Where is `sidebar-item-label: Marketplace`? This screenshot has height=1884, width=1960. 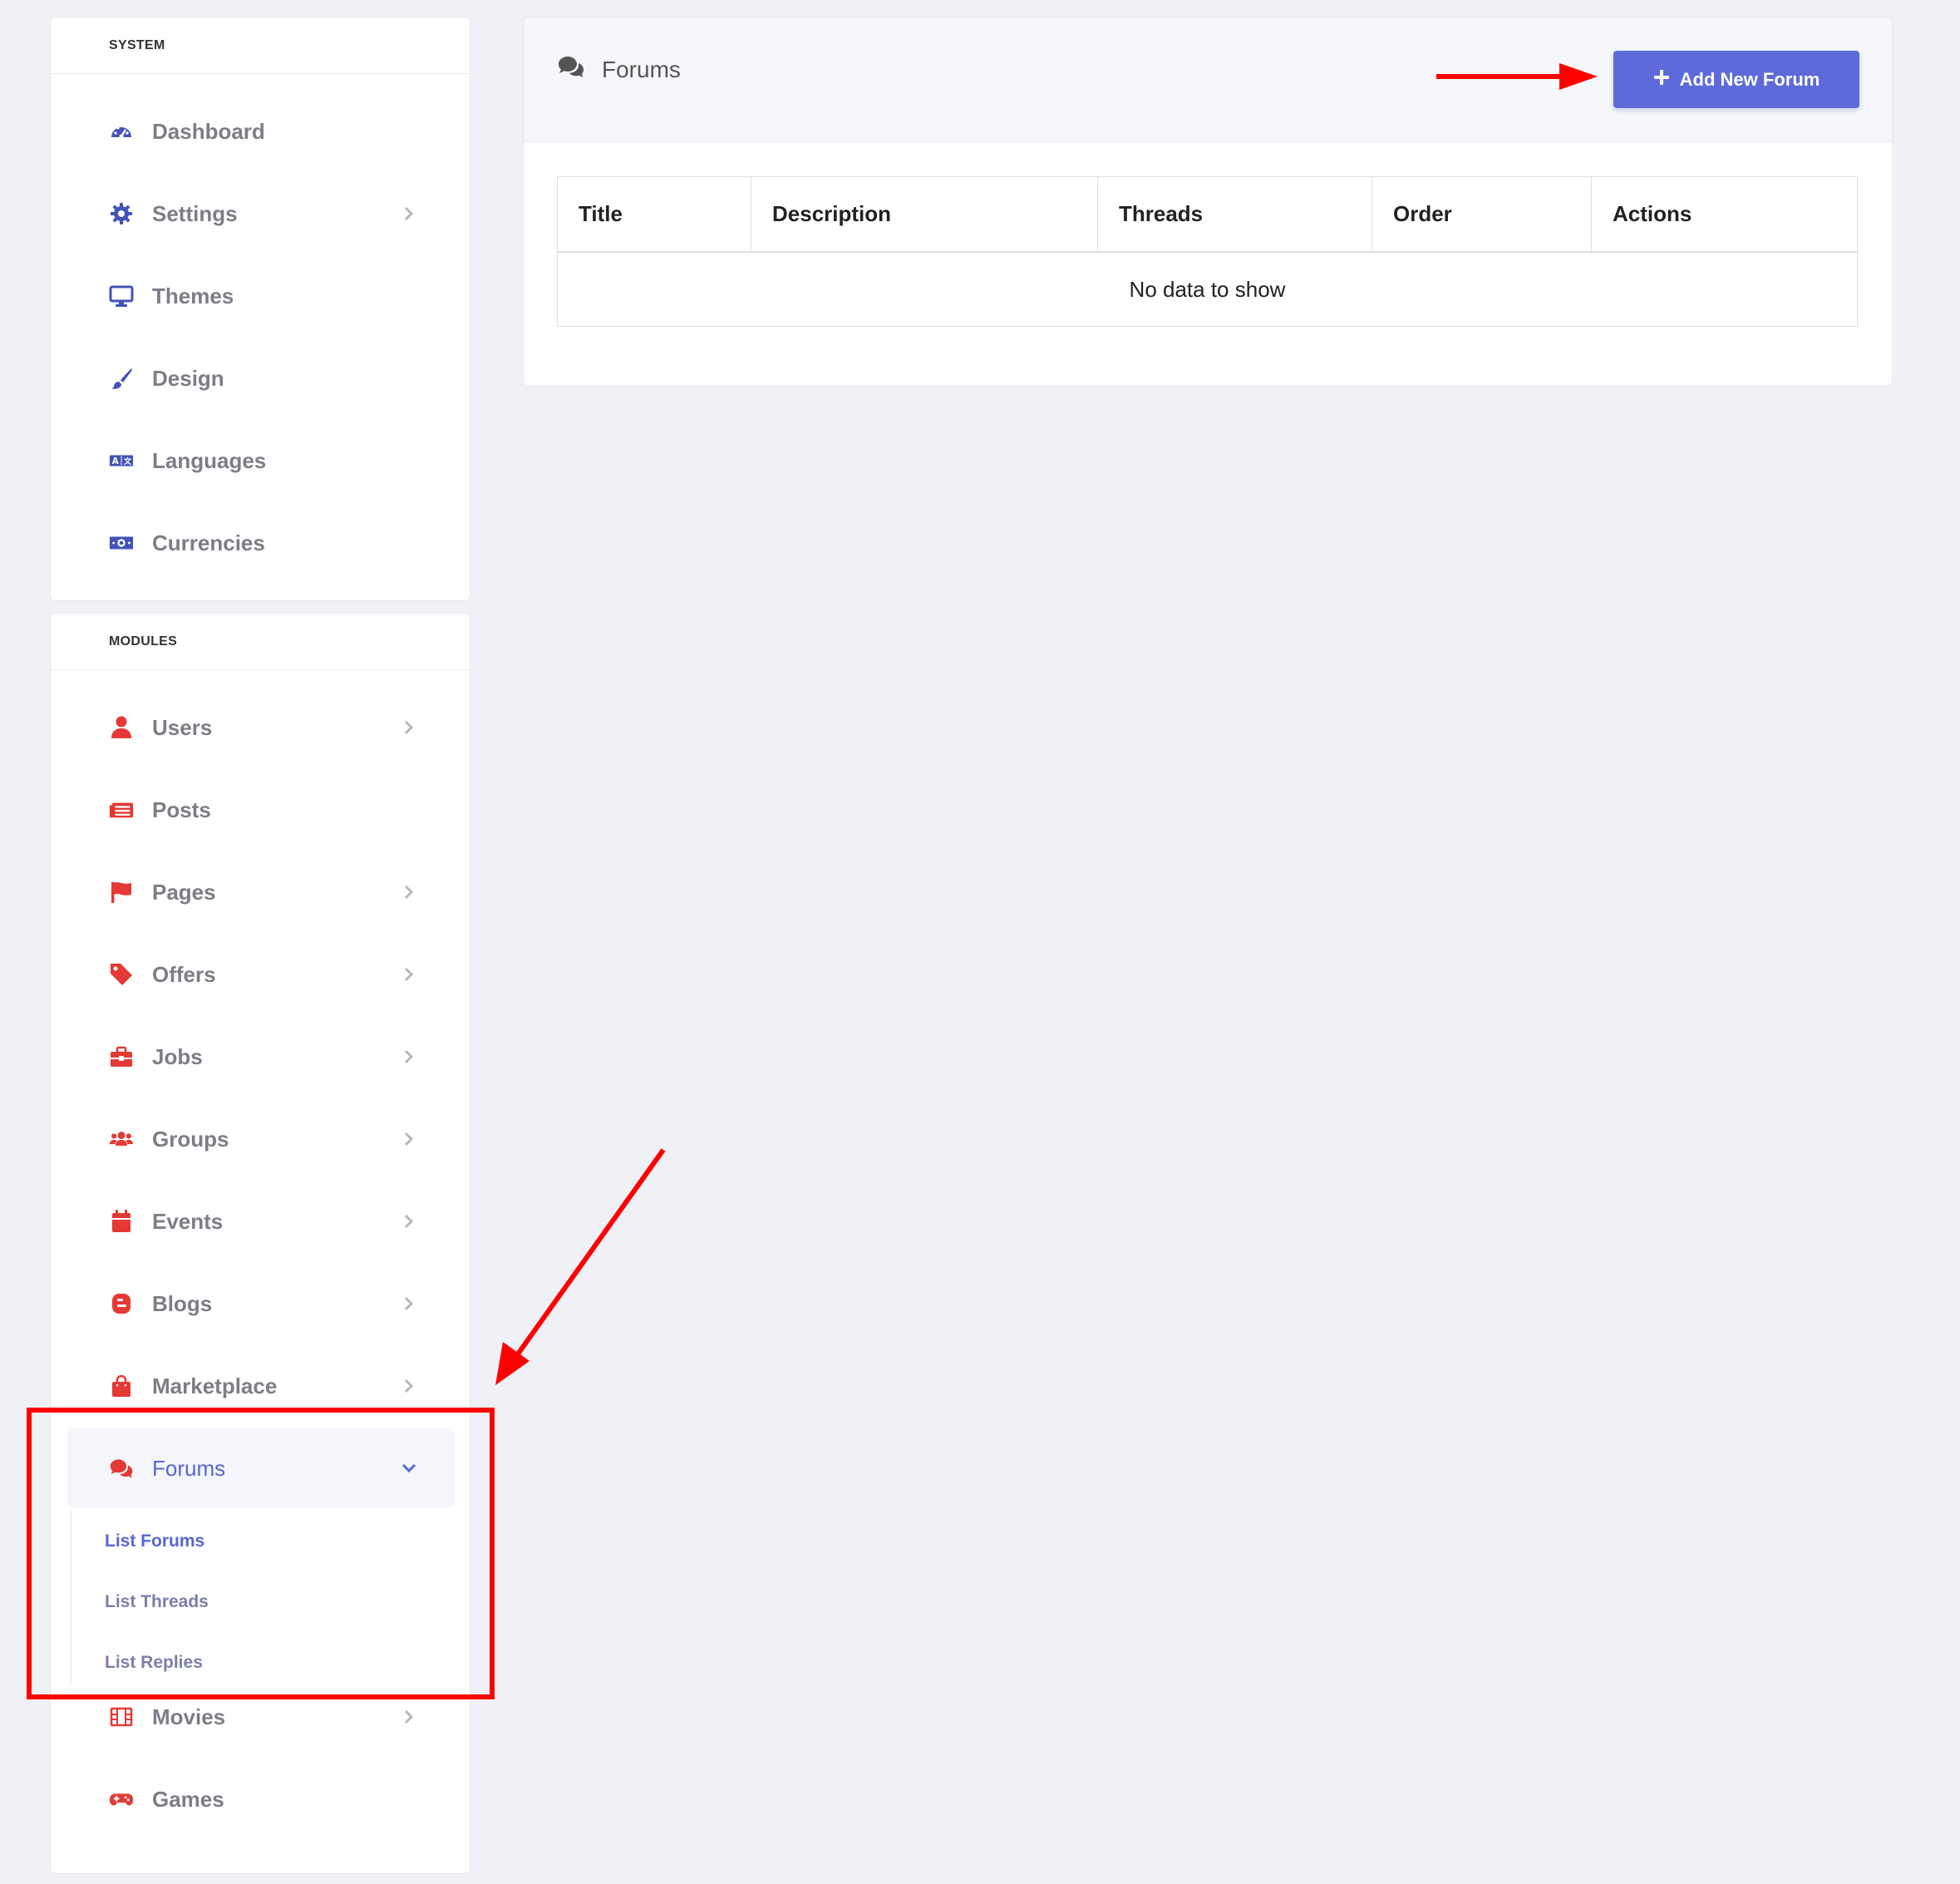
sidebar-item-label: Marketplace is located at coordinates (215, 1385).